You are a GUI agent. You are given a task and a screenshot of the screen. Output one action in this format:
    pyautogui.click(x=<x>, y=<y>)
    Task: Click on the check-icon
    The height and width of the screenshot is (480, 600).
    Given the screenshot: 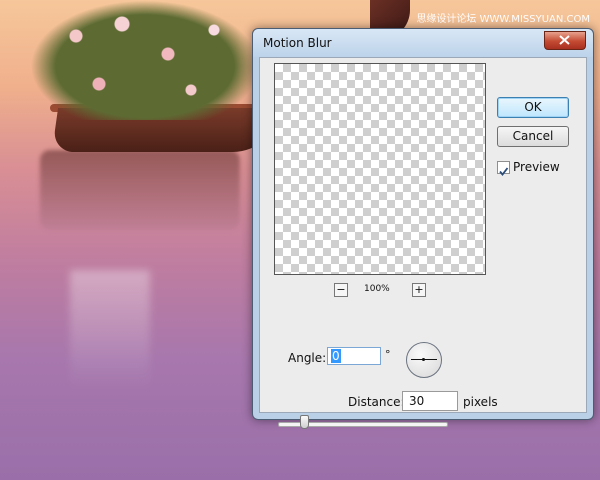 What is the action you would take?
    pyautogui.click(x=504, y=171)
    